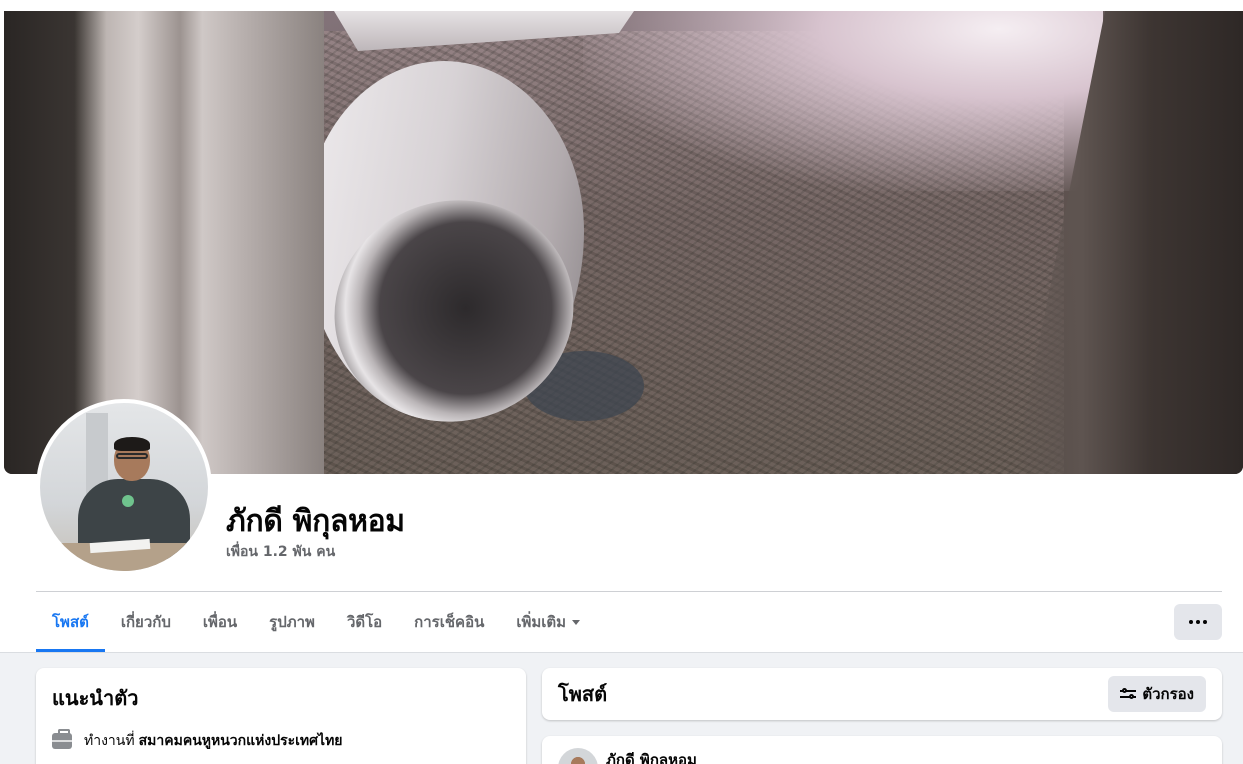 This screenshot has width=1243, height=764. I want to click on tab-friends: เพื่อน, so click(220, 622).